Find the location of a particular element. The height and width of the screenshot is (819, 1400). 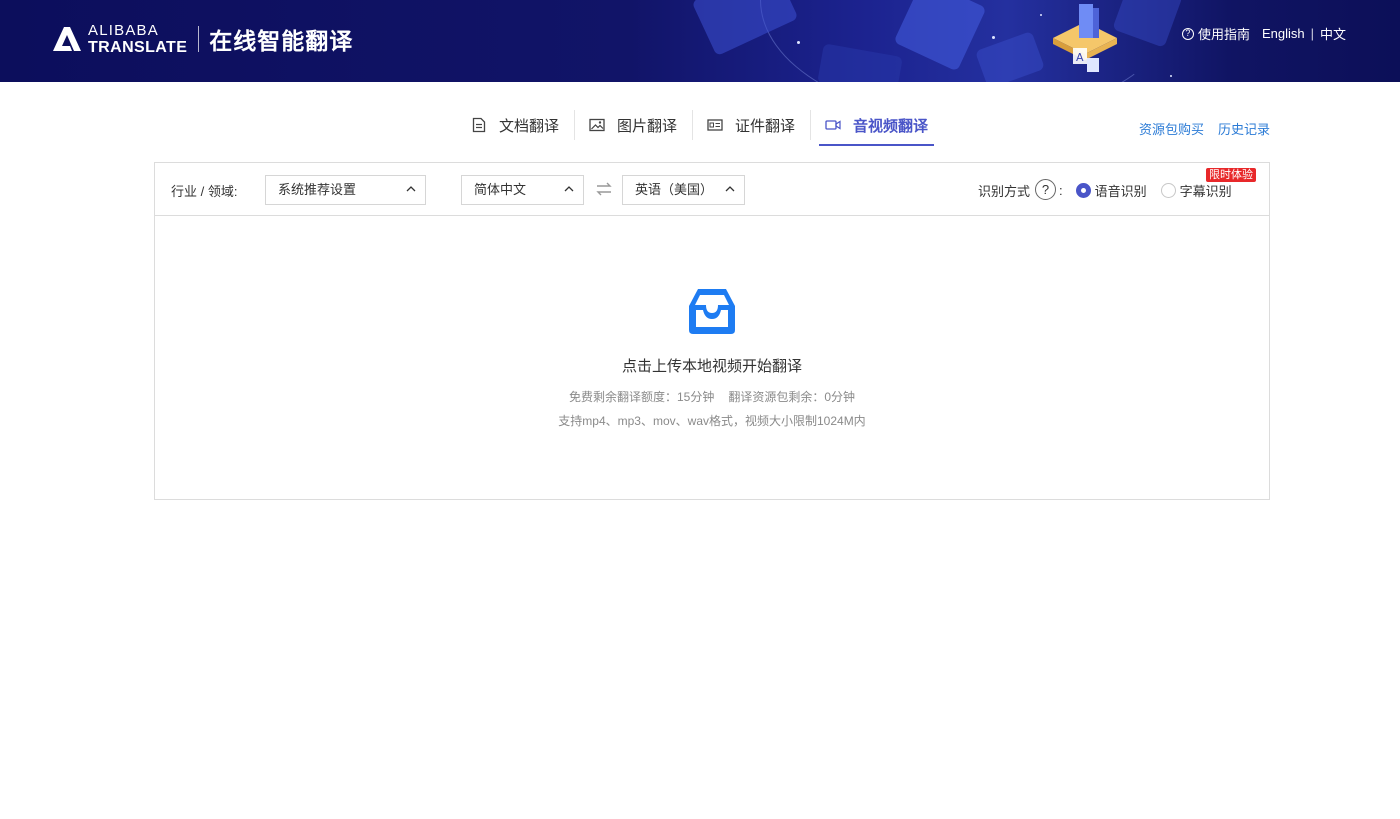

target-language-value: 英语（美国） is located at coordinates (674, 189).